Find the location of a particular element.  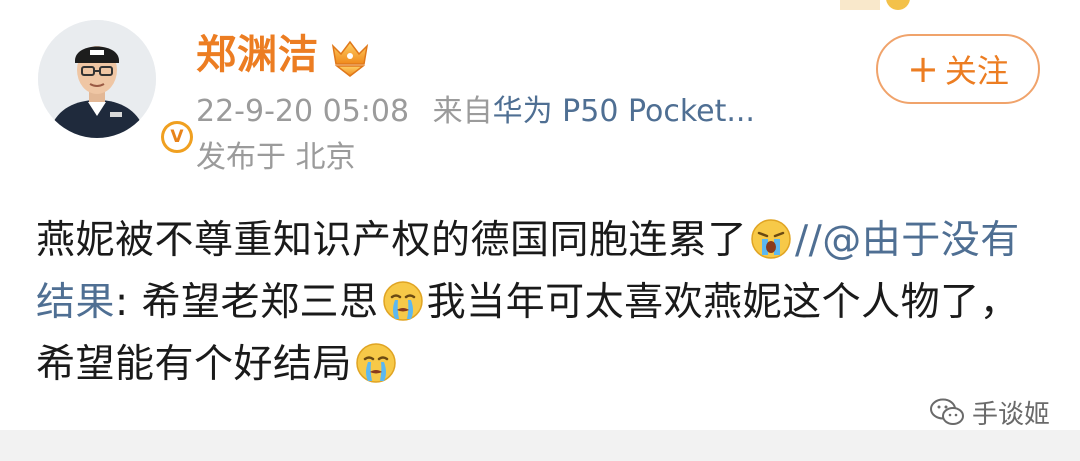

watermark: 手谈姬 is located at coordinates (990, 412).